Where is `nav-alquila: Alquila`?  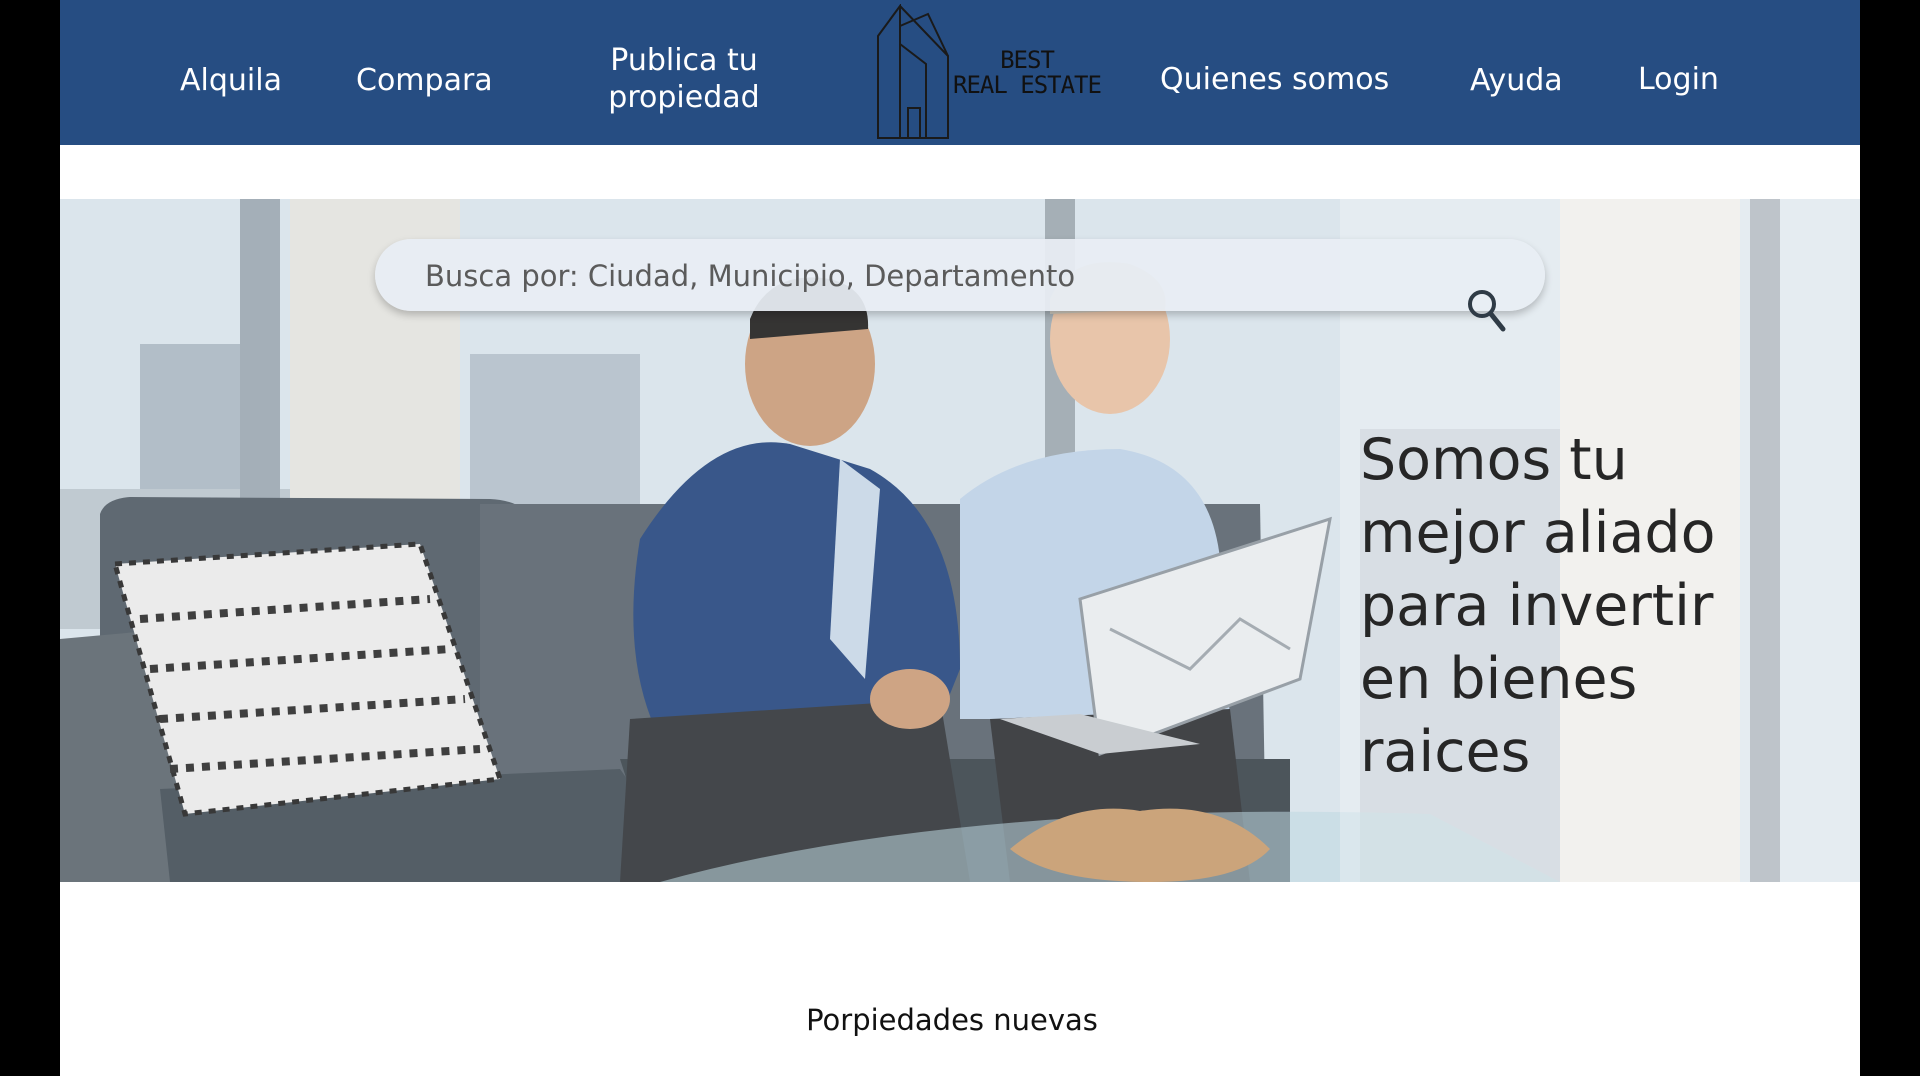 nav-alquila: Alquila is located at coordinates (231, 80).